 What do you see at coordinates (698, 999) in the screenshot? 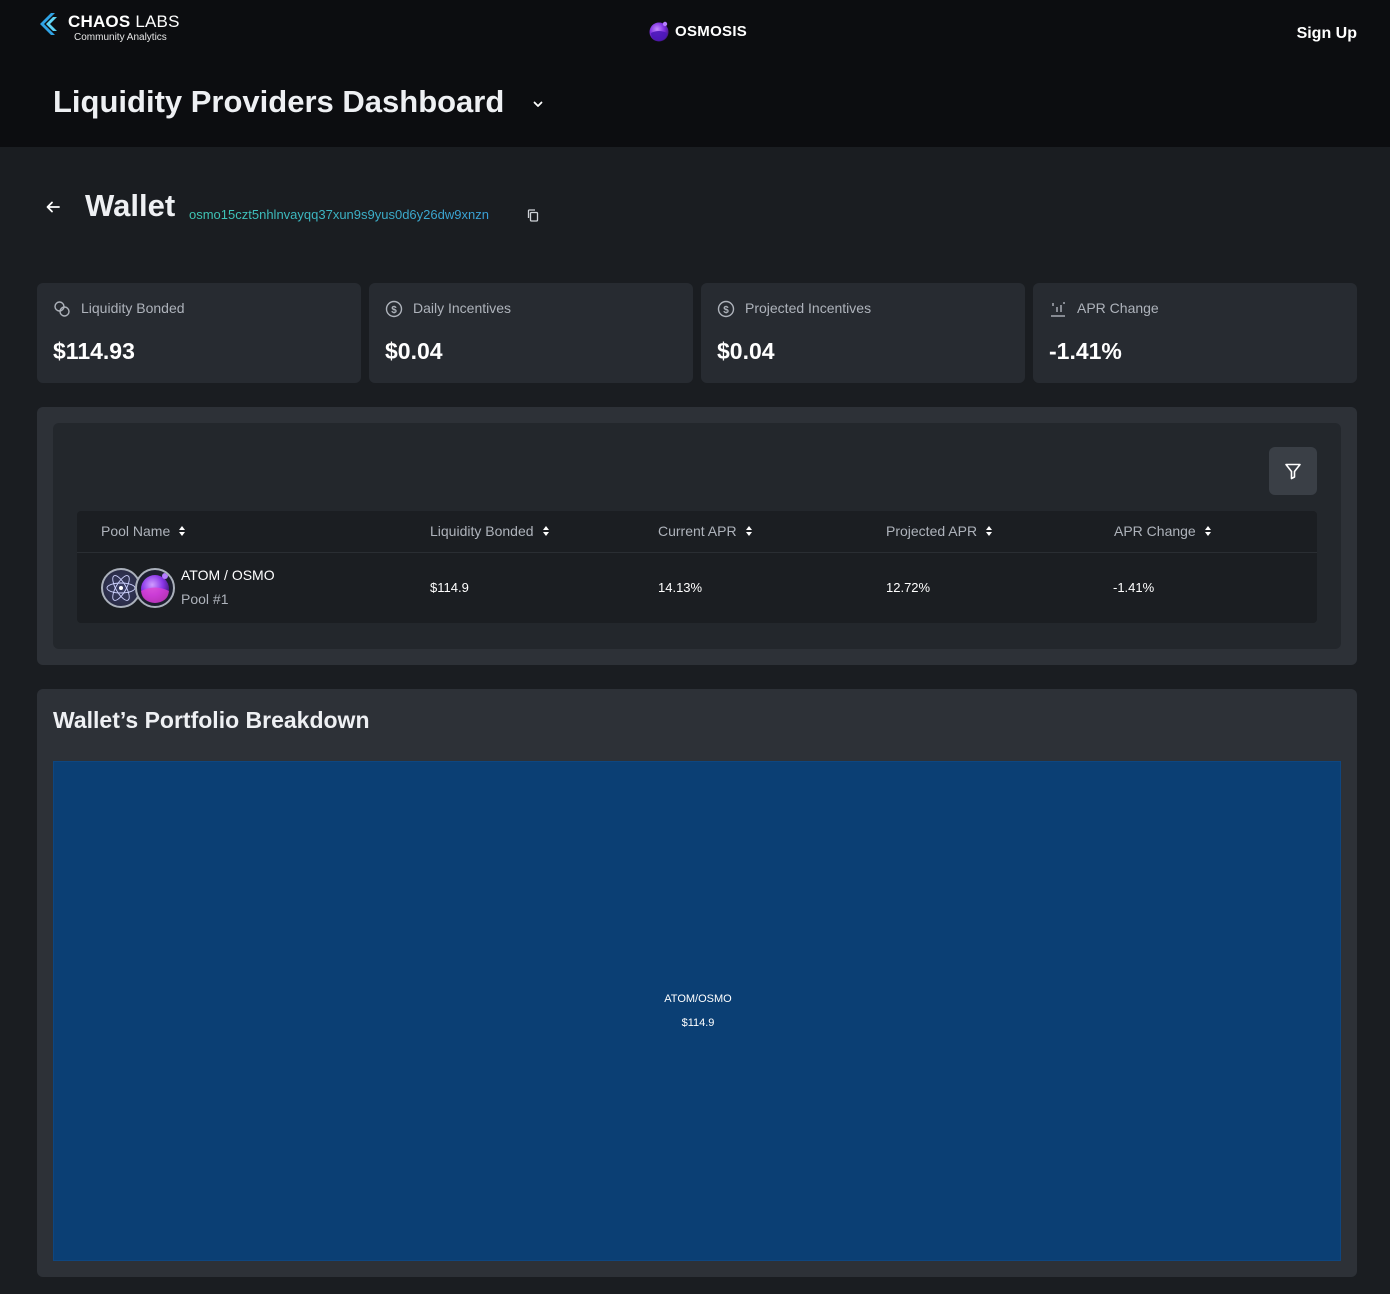
I see `treemap-cell-label: ATOM/OSMO` at bounding box center [698, 999].